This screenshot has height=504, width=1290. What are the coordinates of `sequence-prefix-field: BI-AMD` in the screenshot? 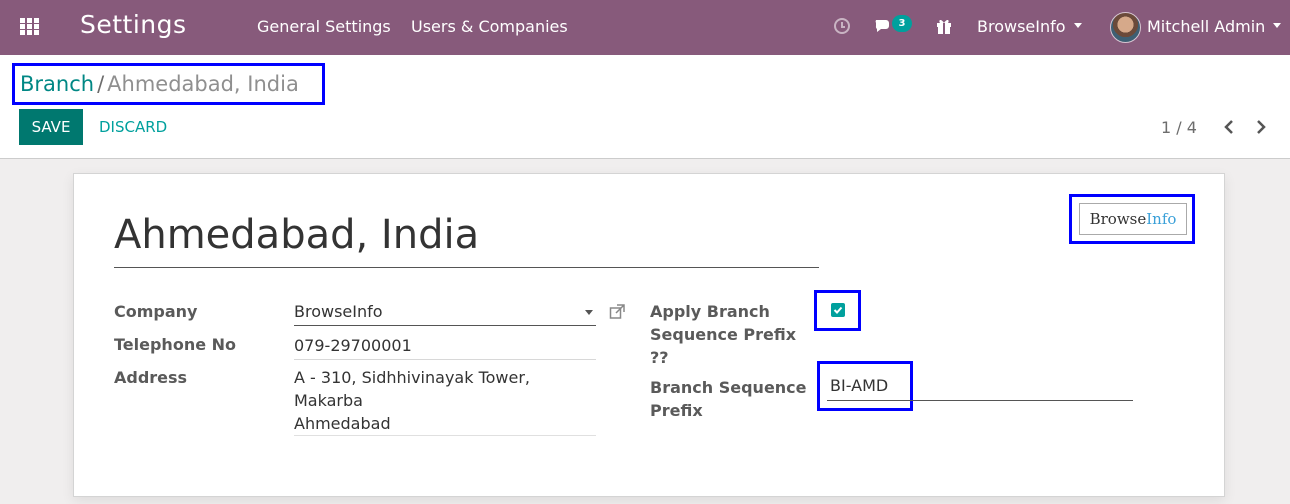 It's located at (859, 385).